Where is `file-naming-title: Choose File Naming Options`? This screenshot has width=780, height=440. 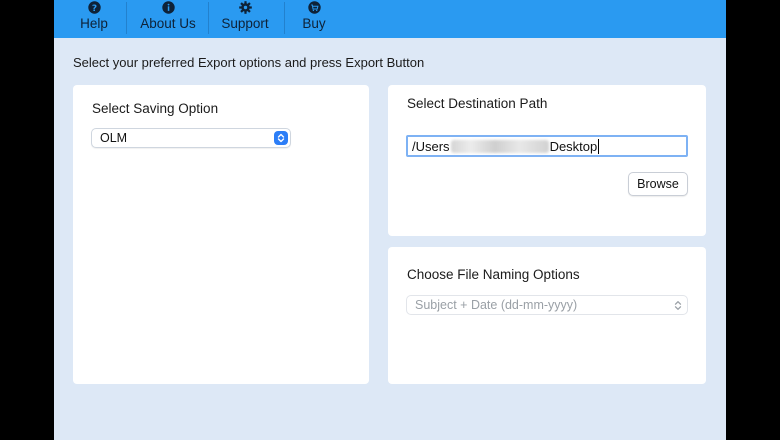 file-naming-title: Choose File Naming Options is located at coordinates (493, 274).